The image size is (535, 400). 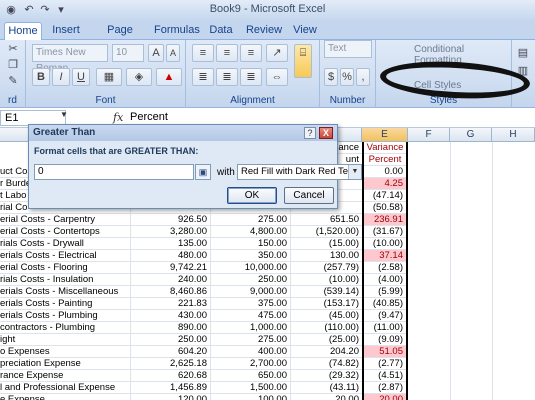 What do you see at coordinates (109, 77) in the screenshot?
I see `borders-button: ▦` at bounding box center [109, 77].